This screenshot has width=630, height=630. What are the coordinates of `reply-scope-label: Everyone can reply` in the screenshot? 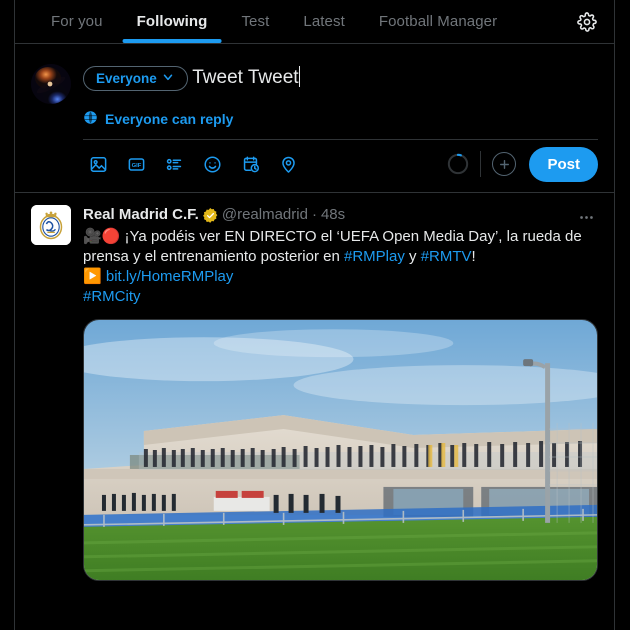 It's located at (169, 119).